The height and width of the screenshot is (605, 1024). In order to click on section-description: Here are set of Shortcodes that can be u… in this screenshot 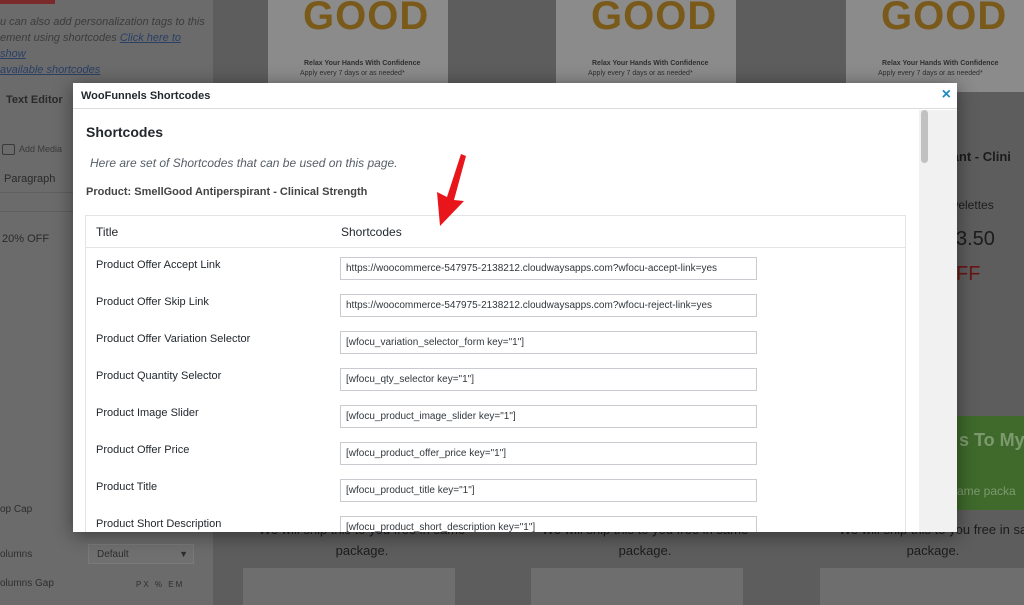, I will do `click(244, 163)`.